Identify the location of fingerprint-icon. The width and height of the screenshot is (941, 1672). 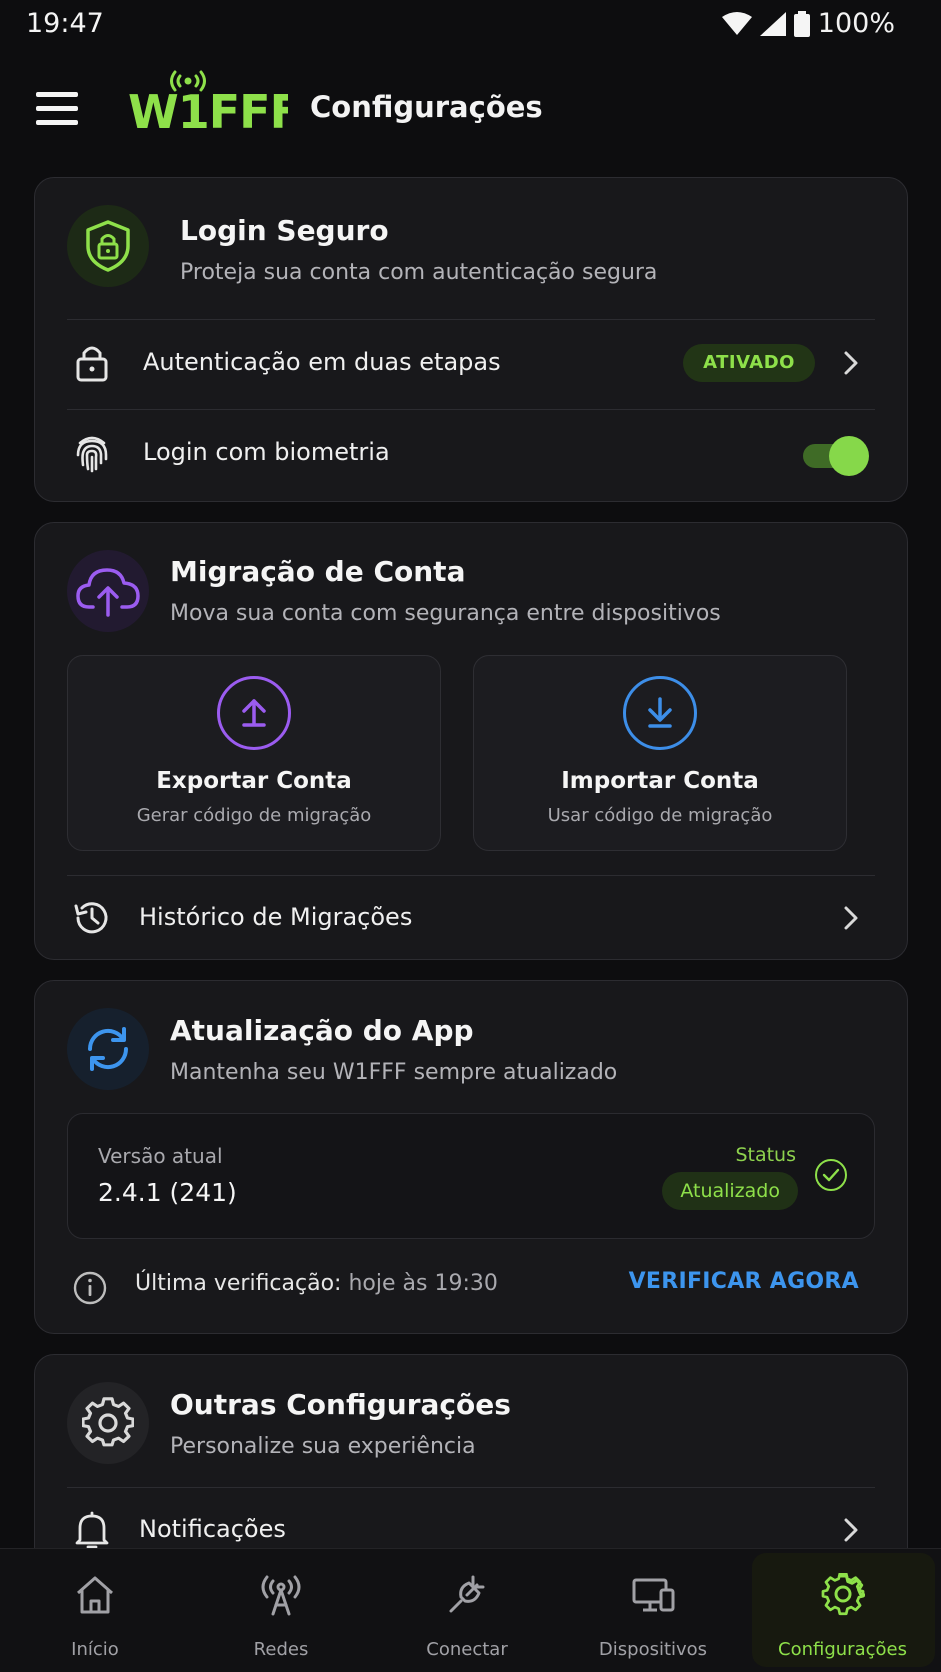
(92, 453).